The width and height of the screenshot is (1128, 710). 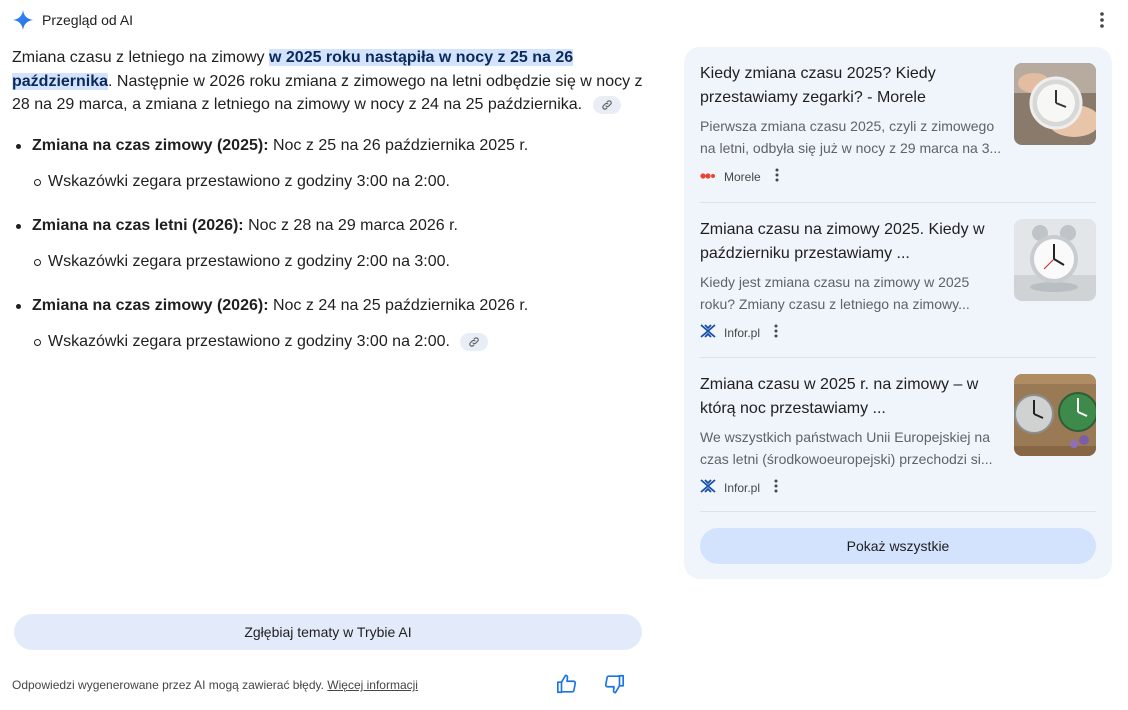 I want to click on ai-overview-header: Przegląd od AI, so click(x=72, y=20).